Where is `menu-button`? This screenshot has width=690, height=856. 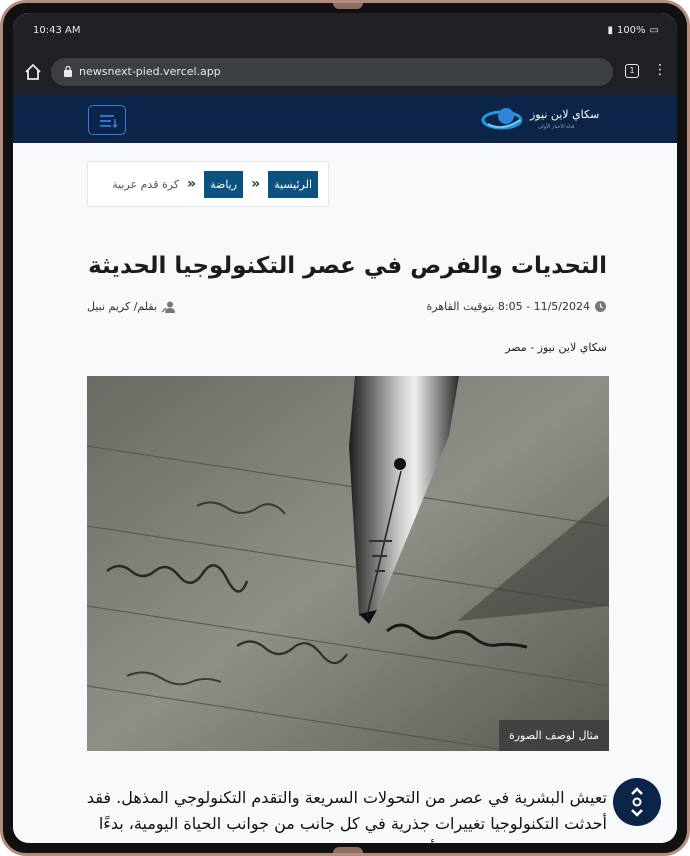
menu-button is located at coordinates (107, 120).